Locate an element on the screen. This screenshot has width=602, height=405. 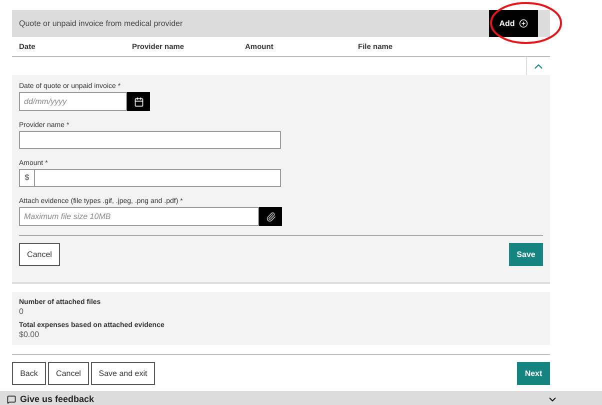
summary-value: $0.00 is located at coordinates (29, 334).